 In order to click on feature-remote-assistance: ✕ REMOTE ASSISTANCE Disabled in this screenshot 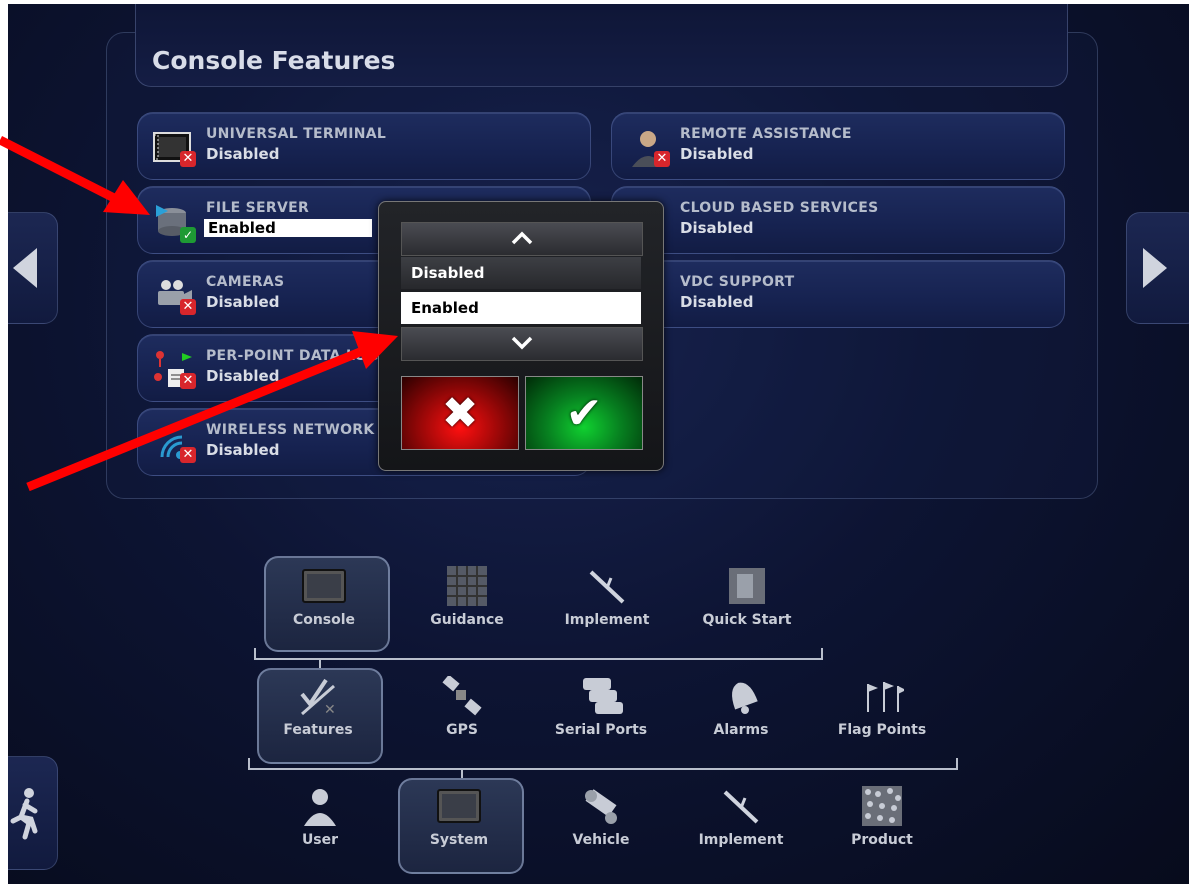, I will do `click(838, 146)`.